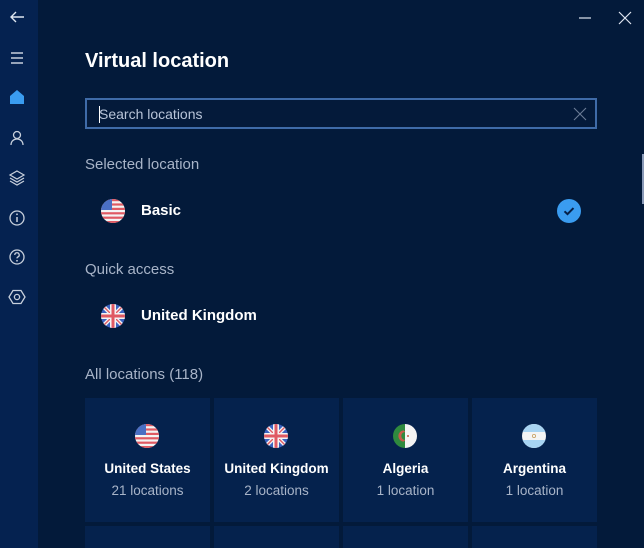 The image size is (644, 548). What do you see at coordinates (276, 490) in the screenshot?
I see `location-count: 2 locations` at bounding box center [276, 490].